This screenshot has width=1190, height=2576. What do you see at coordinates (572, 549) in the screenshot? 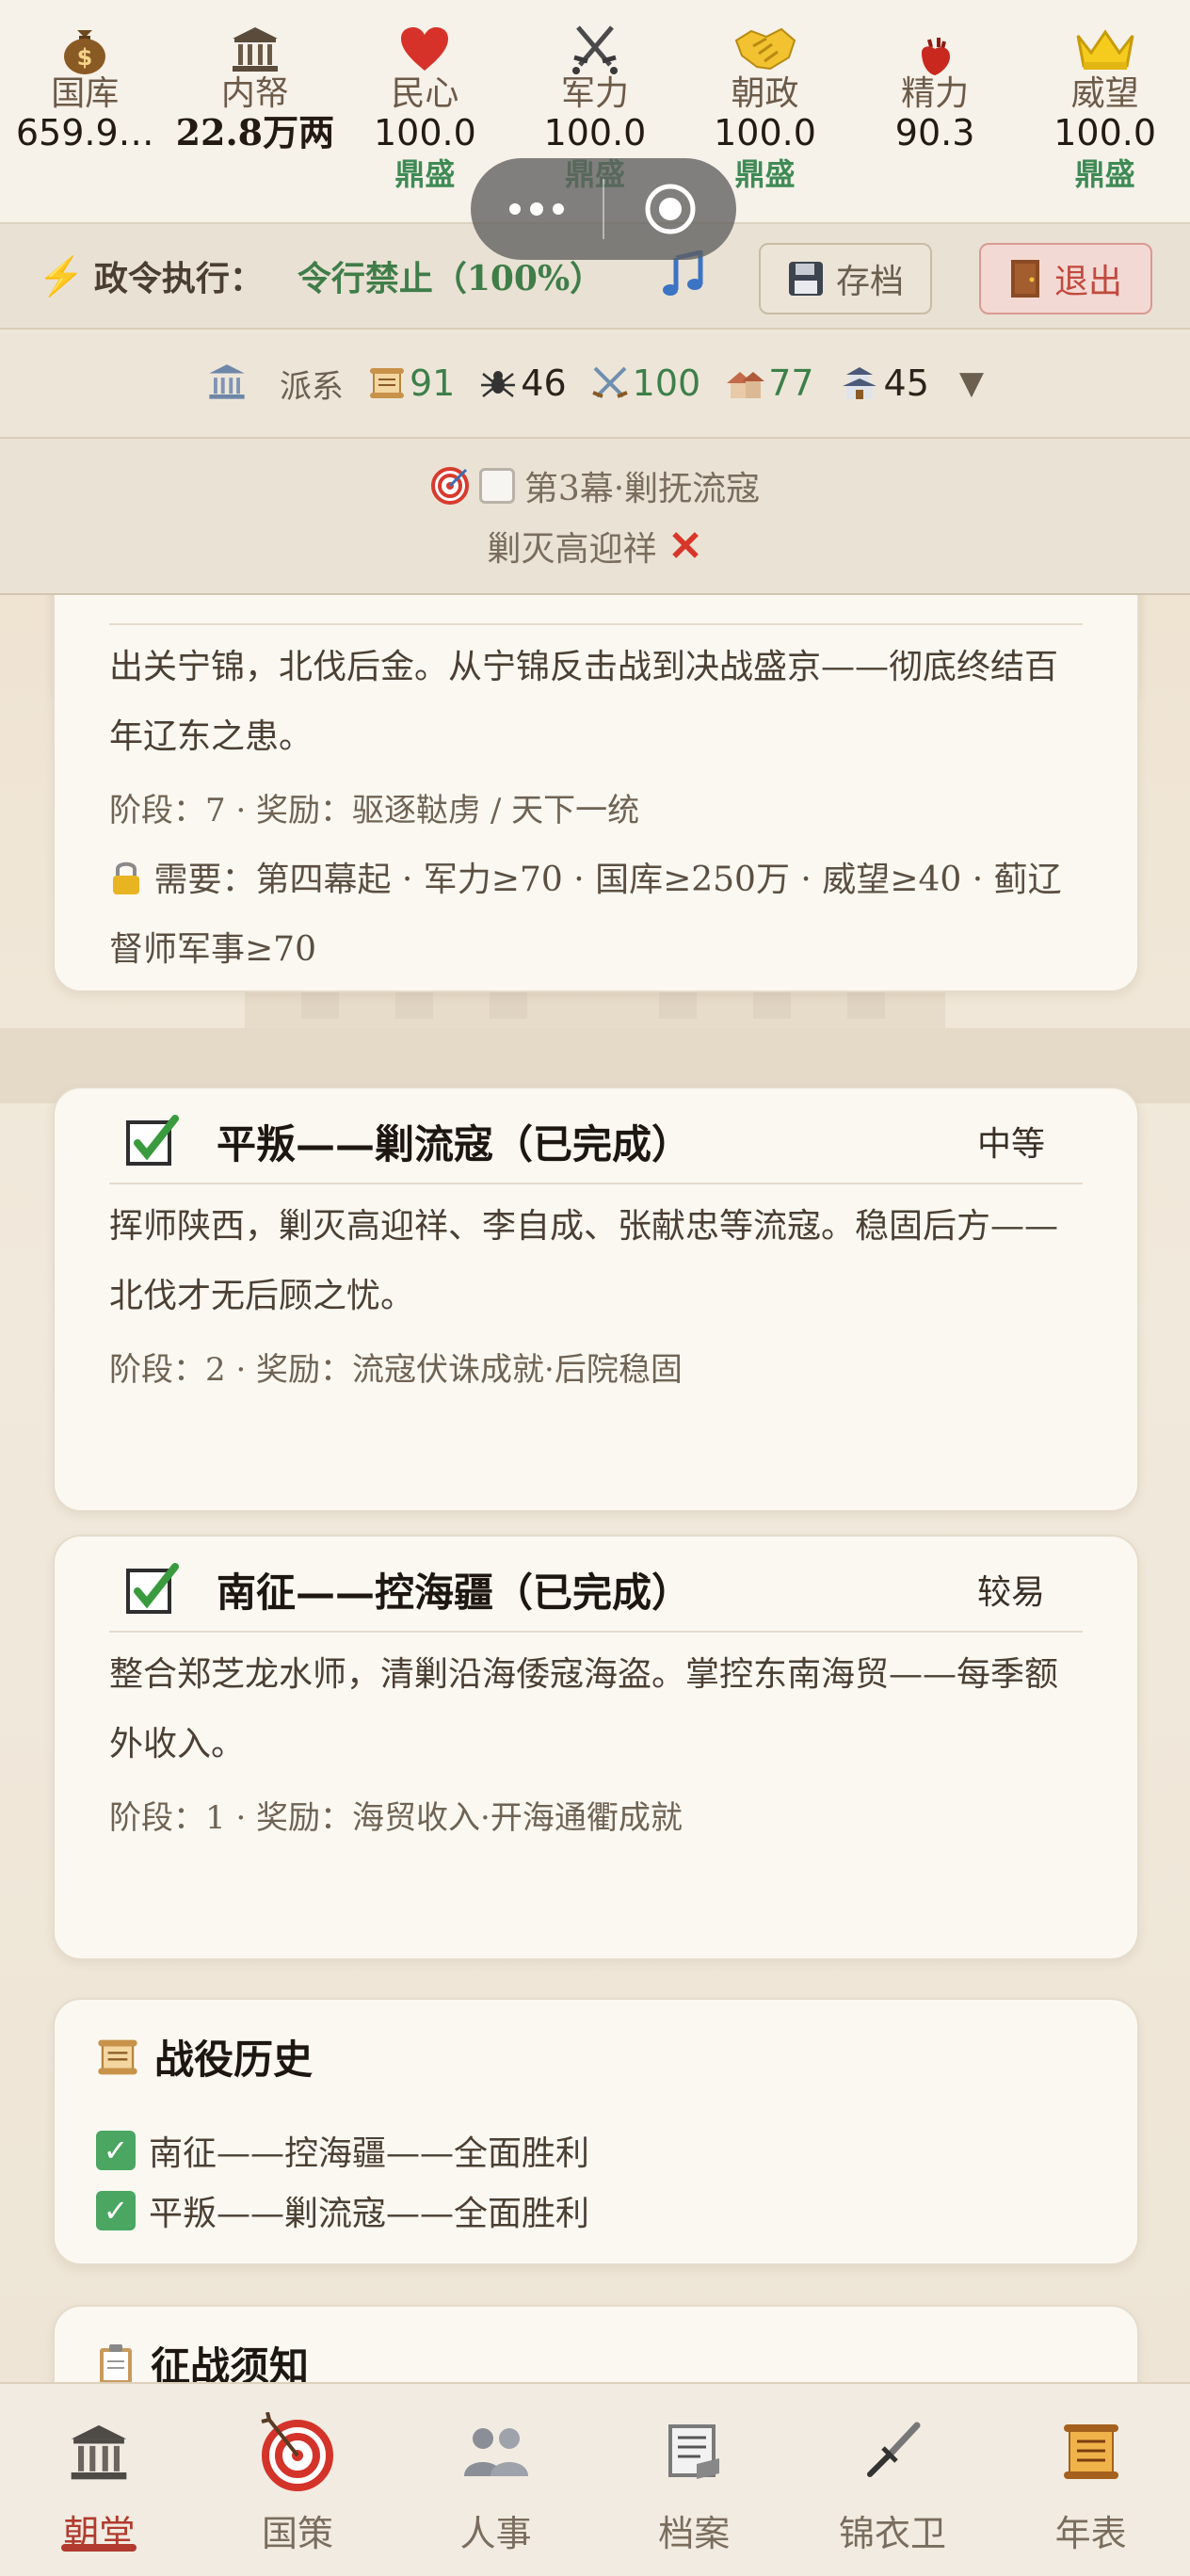
I see `objective-task: 剿灭高迎祥` at bounding box center [572, 549].